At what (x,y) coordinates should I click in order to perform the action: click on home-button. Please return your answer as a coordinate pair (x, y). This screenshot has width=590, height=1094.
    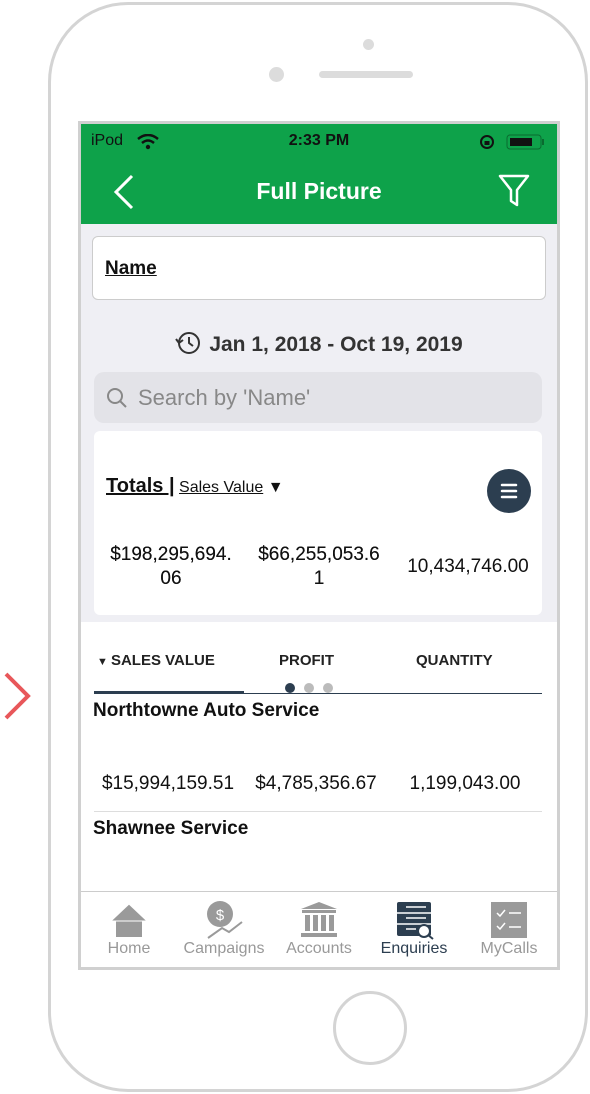
    Looking at the image, I should click on (370, 1028).